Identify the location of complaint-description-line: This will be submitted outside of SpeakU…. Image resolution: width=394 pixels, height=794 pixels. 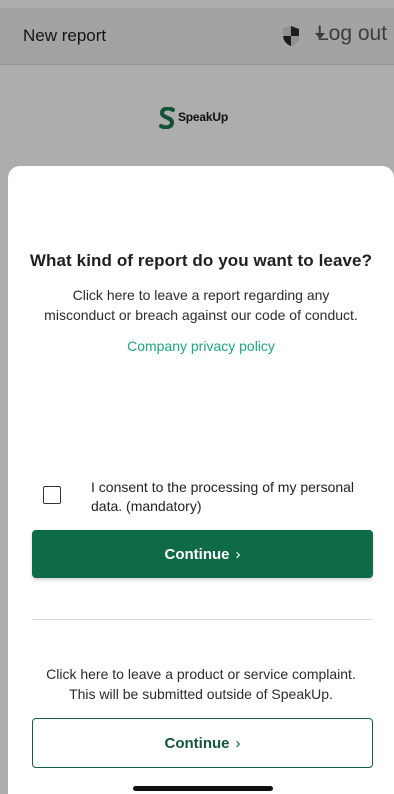
(201, 694).